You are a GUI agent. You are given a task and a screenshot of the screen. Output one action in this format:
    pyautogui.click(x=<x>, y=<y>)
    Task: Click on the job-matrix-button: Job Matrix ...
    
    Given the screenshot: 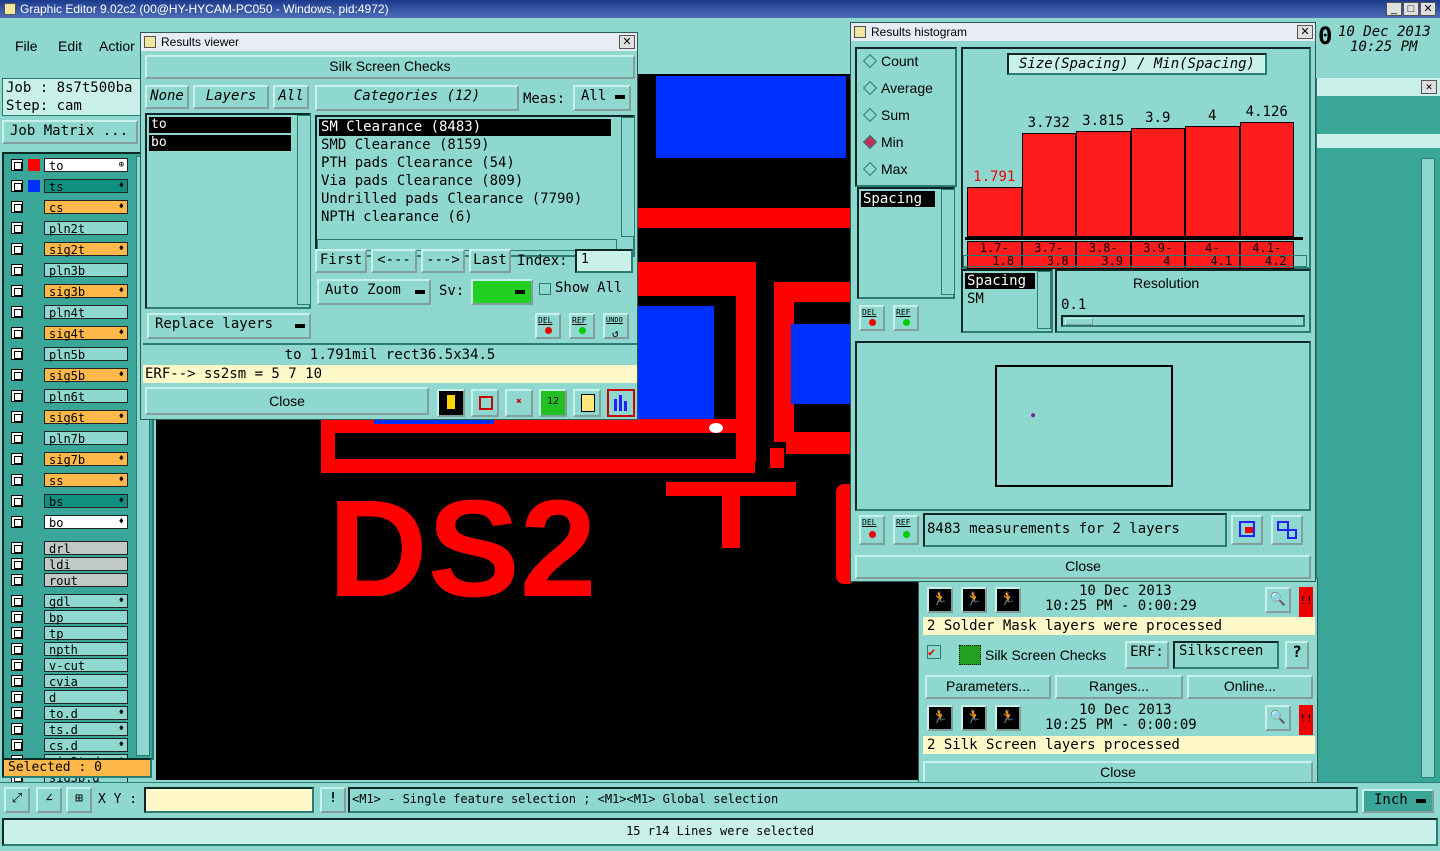 What is the action you would take?
    pyautogui.click(x=70, y=132)
    